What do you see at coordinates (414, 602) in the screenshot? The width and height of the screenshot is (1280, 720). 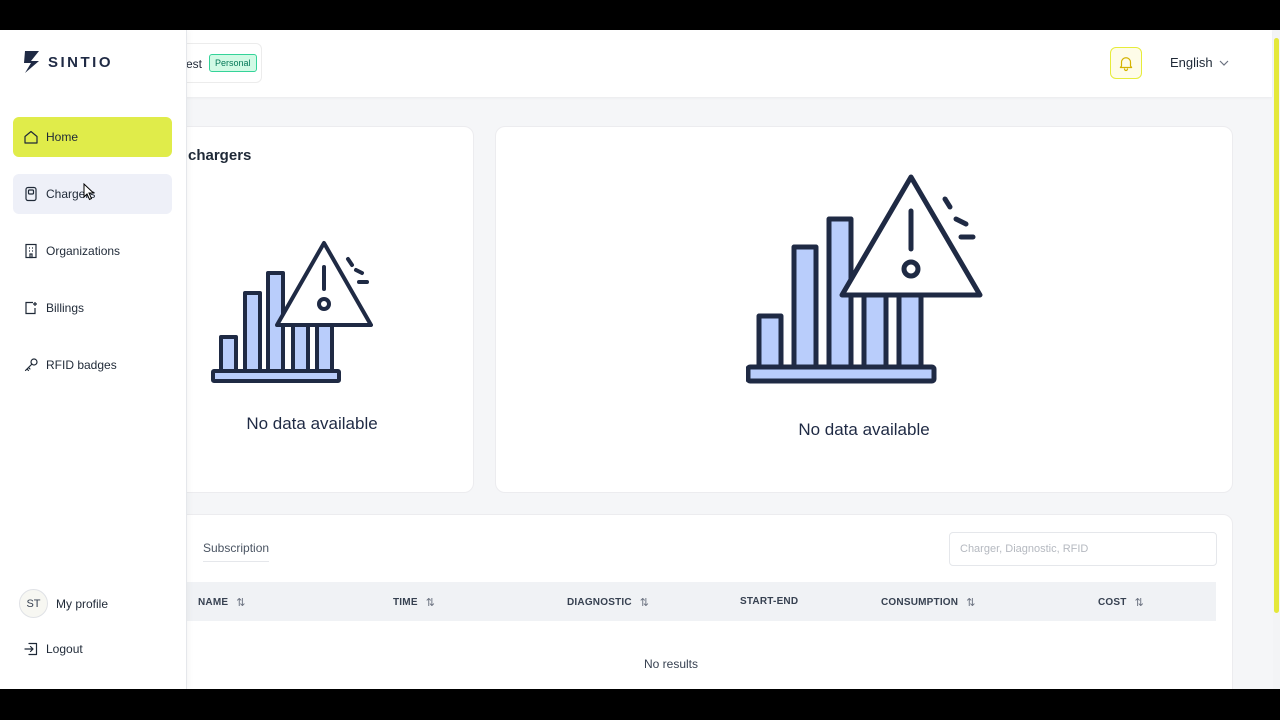 I see `column-header-time: TIME ⇅` at bounding box center [414, 602].